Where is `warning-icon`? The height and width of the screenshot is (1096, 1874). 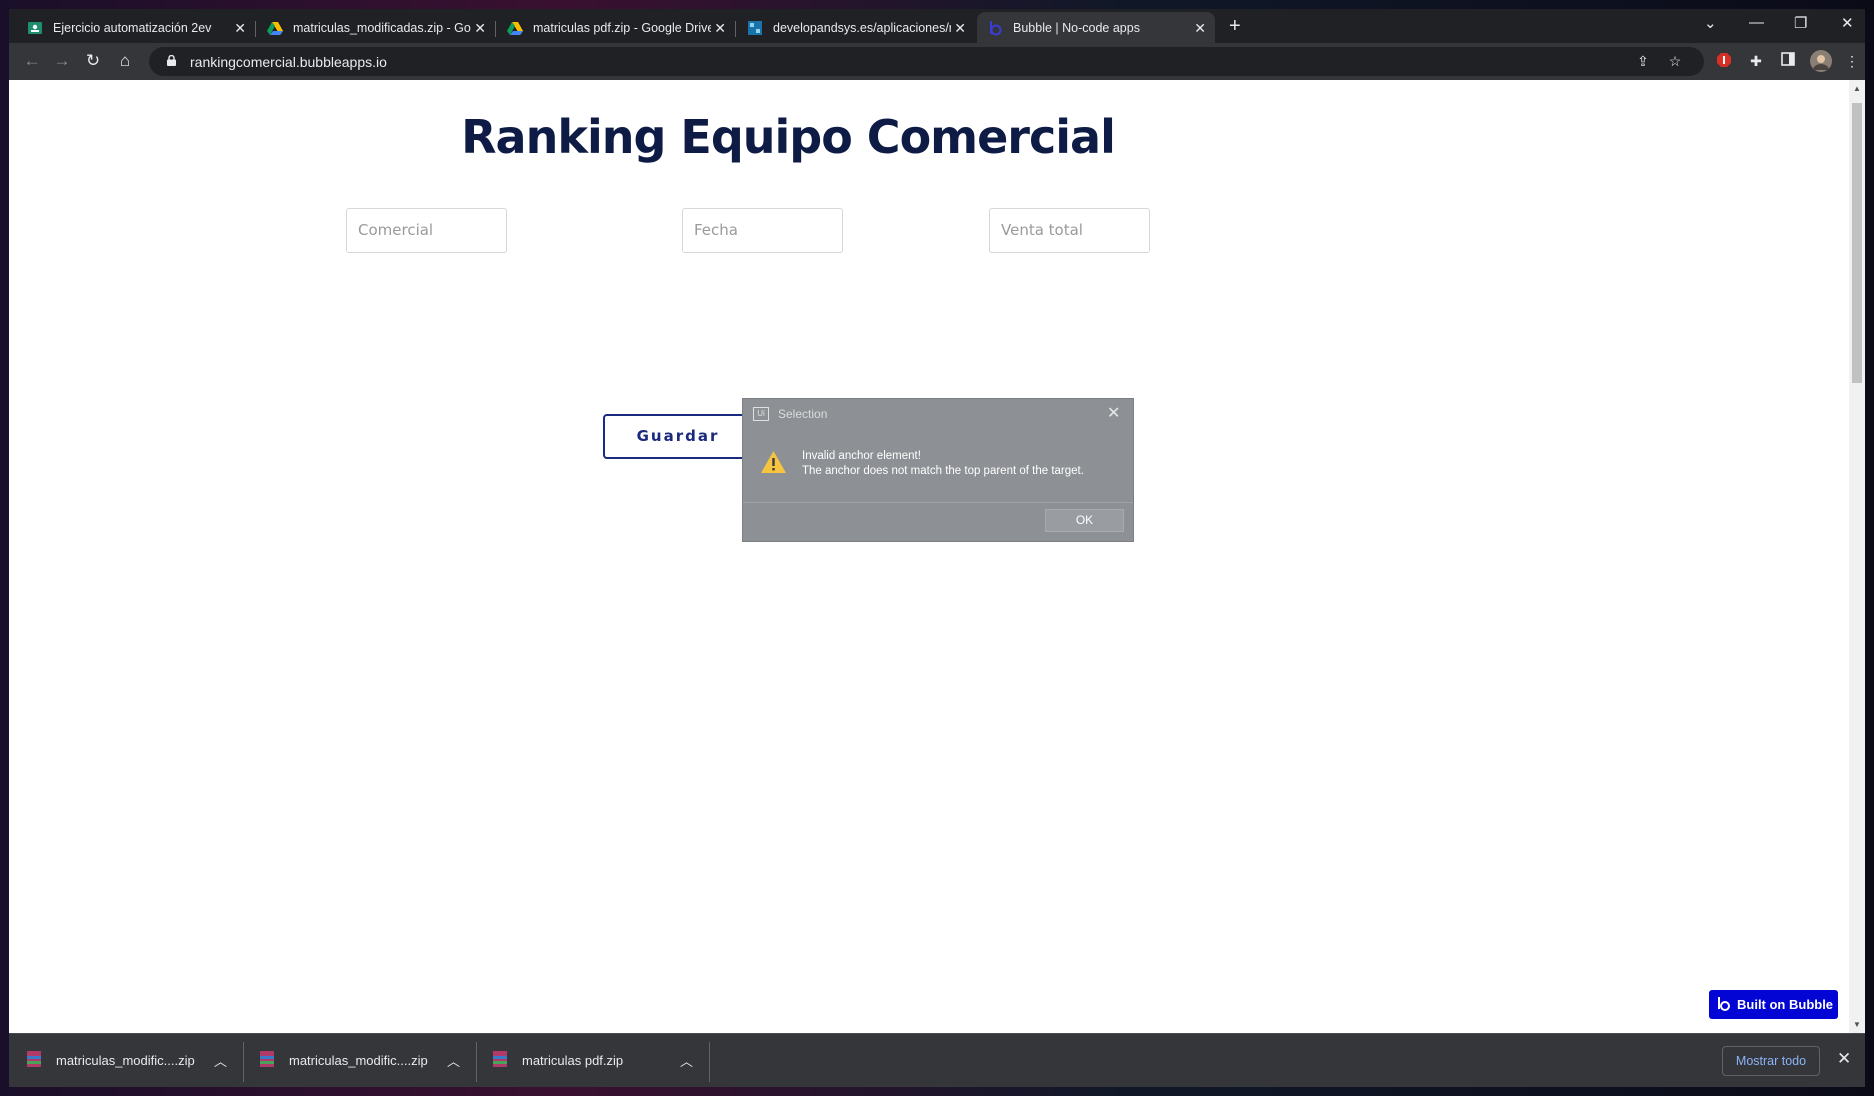 warning-icon is located at coordinates (773, 462).